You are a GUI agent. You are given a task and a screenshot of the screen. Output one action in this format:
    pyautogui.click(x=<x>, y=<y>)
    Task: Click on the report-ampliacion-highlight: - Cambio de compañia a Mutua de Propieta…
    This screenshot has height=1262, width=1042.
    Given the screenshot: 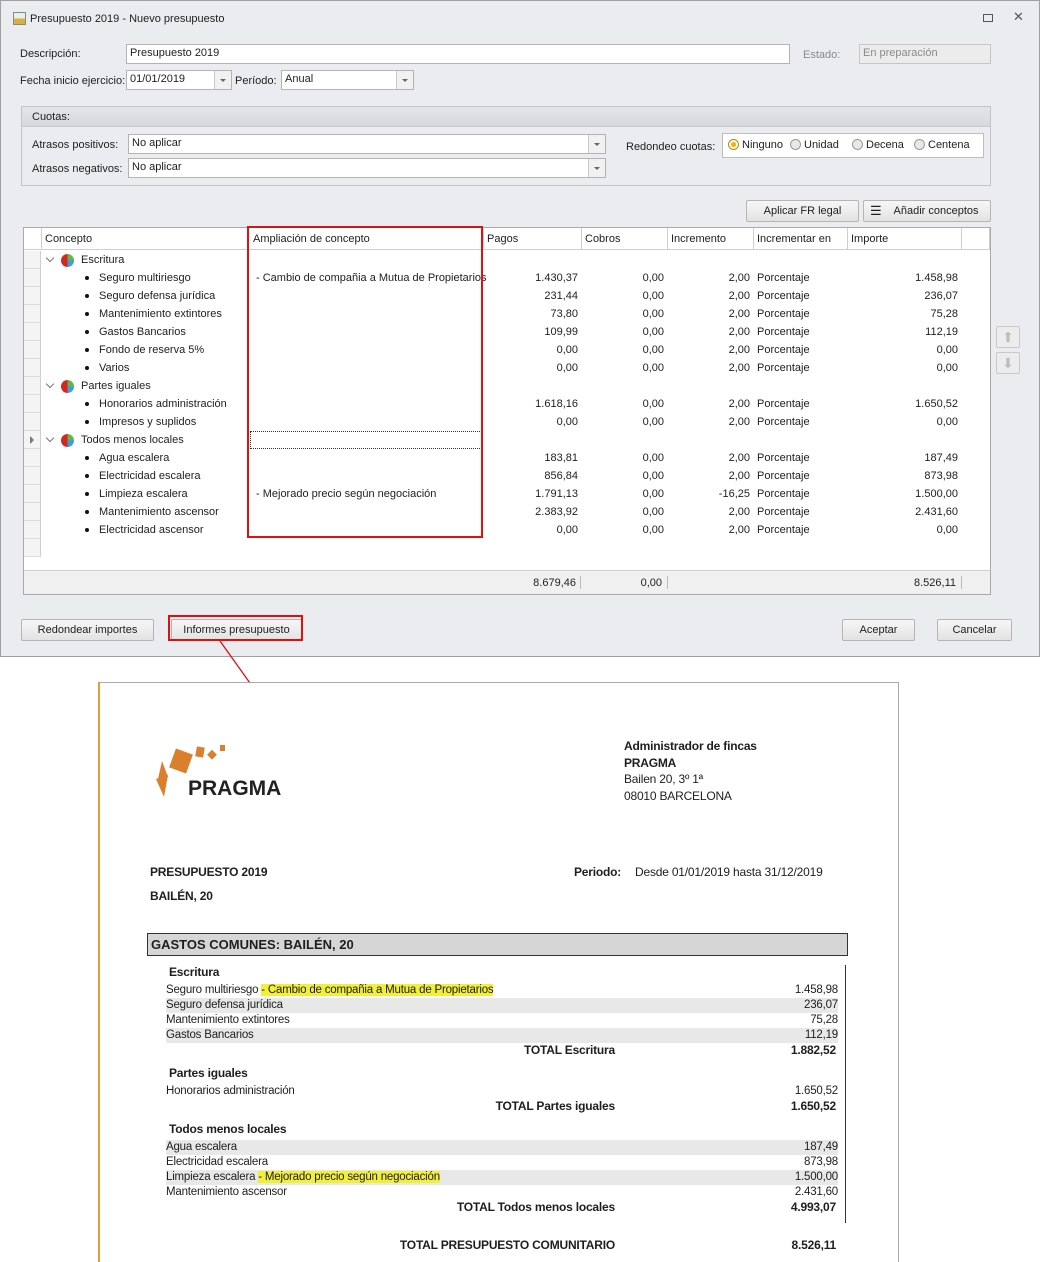 What is the action you would take?
    pyautogui.click(x=377, y=990)
    